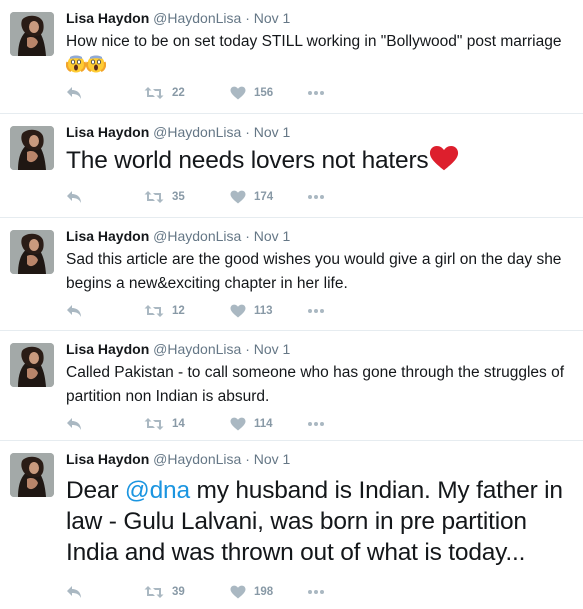 The width and height of the screenshot is (583, 609). Describe the element at coordinates (251, 311) in the screenshot. I see `like-button: 113` at that location.